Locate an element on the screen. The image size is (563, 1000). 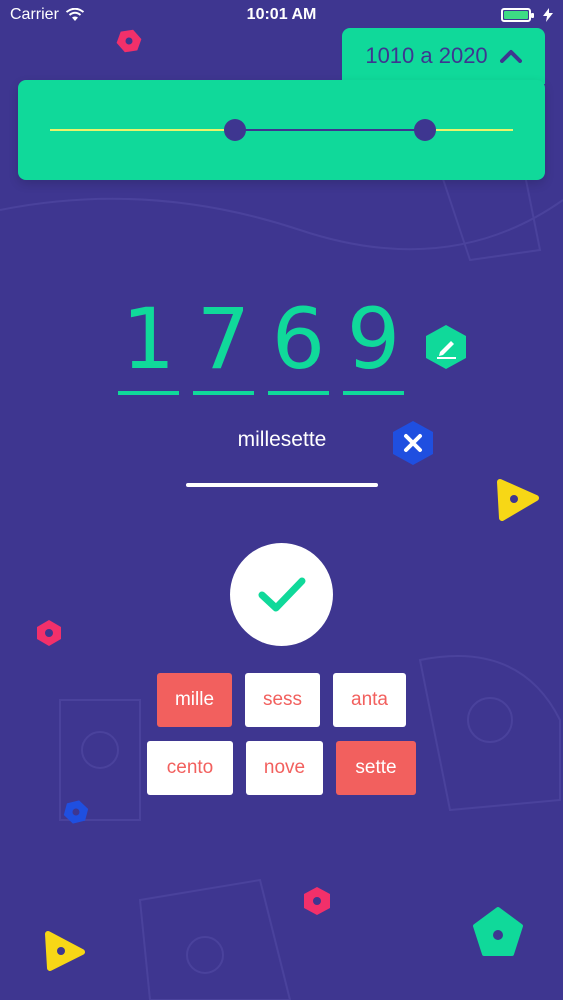
range-slider-selection is located at coordinates (330, 130).